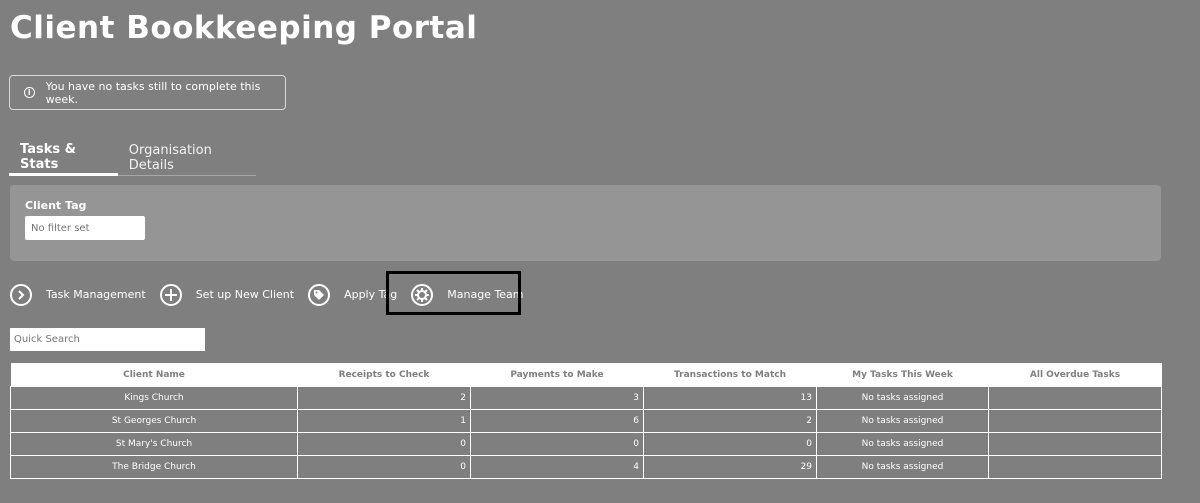 This screenshot has height=503, width=1200. I want to click on table-row: Kings Church 2 3 13 No tasks assigned, so click(586, 398).